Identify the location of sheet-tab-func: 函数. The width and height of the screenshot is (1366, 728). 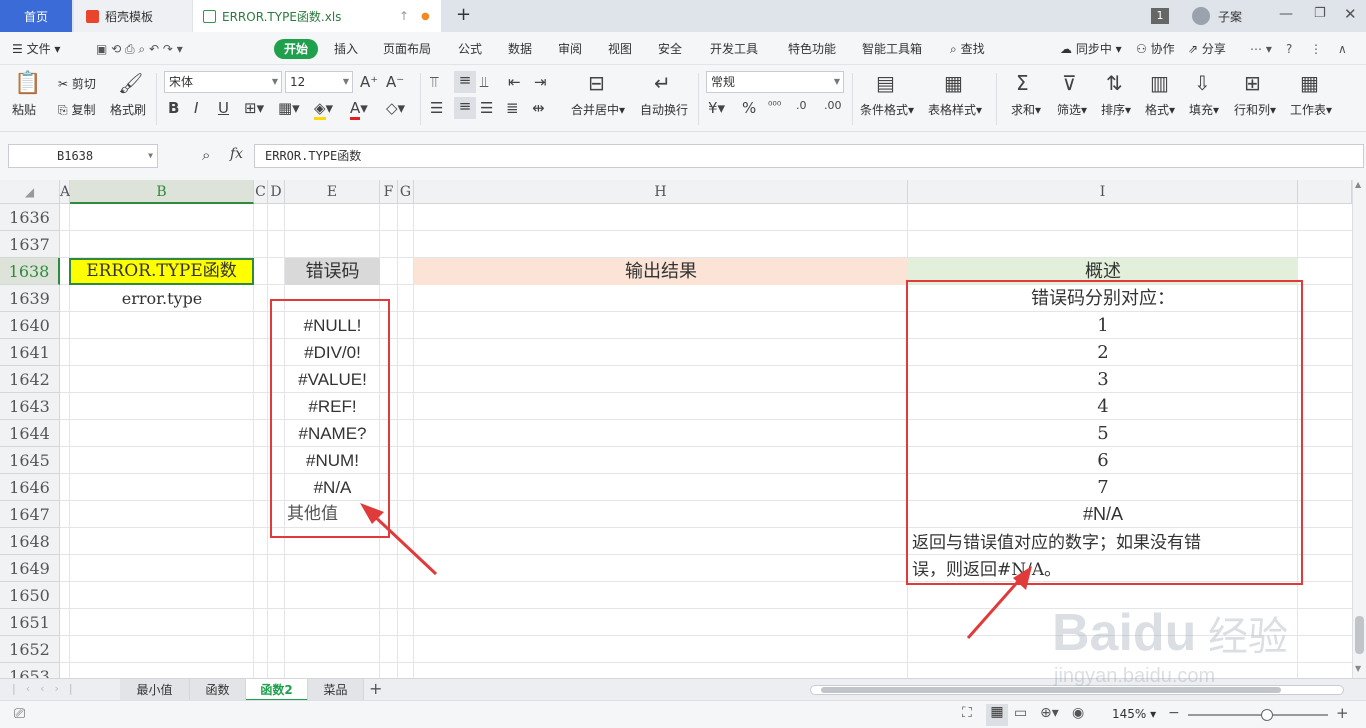
(218, 690).